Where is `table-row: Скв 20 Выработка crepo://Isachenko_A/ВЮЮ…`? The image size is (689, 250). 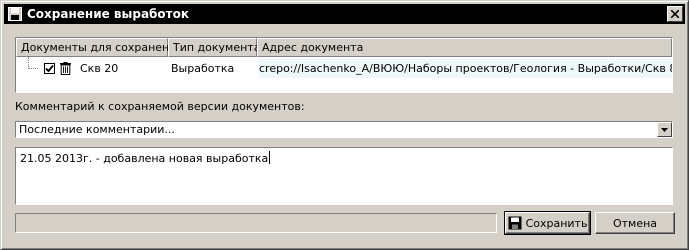
table-row: Скв 20 Выработка crepo://Isachenko_A/ВЮЮ… is located at coordinates (344, 67).